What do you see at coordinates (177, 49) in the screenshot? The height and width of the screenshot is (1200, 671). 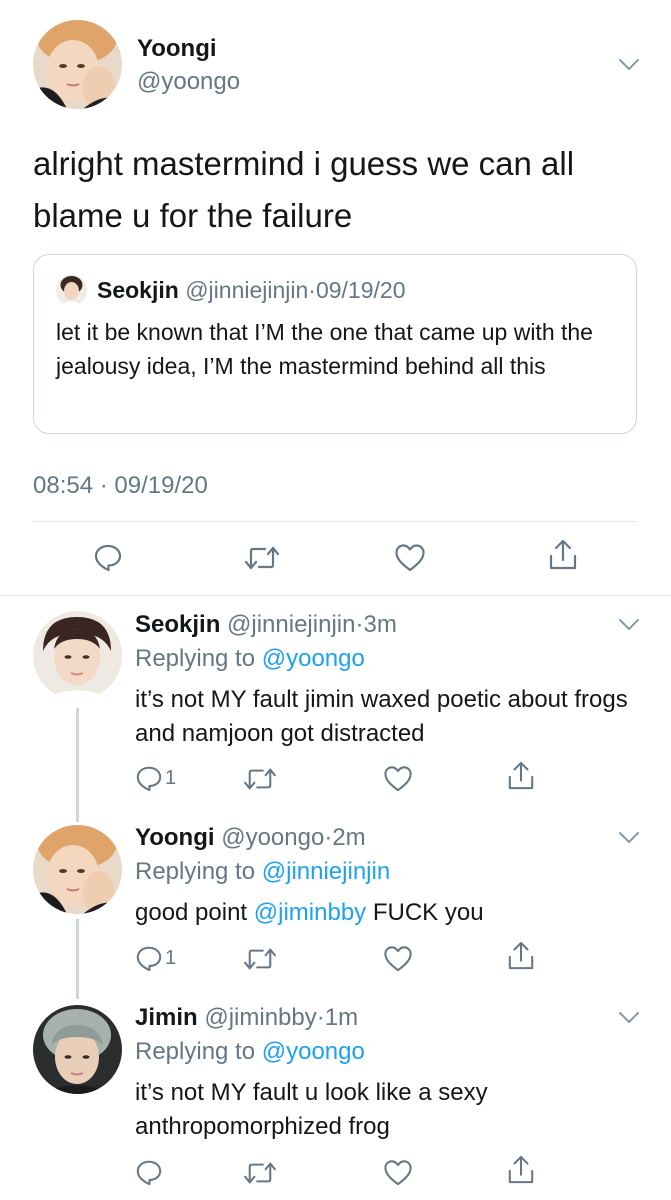 I see `author-name: Yoongi` at bounding box center [177, 49].